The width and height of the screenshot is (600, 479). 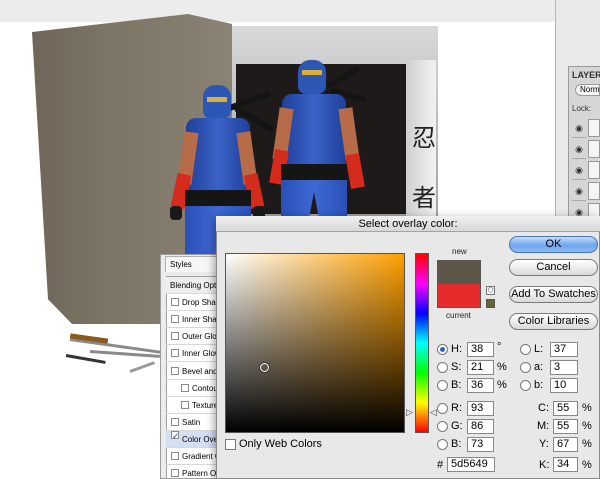 What do you see at coordinates (564, 349) in the screenshot?
I see `lightness-field: 37` at bounding box center [564, 349].